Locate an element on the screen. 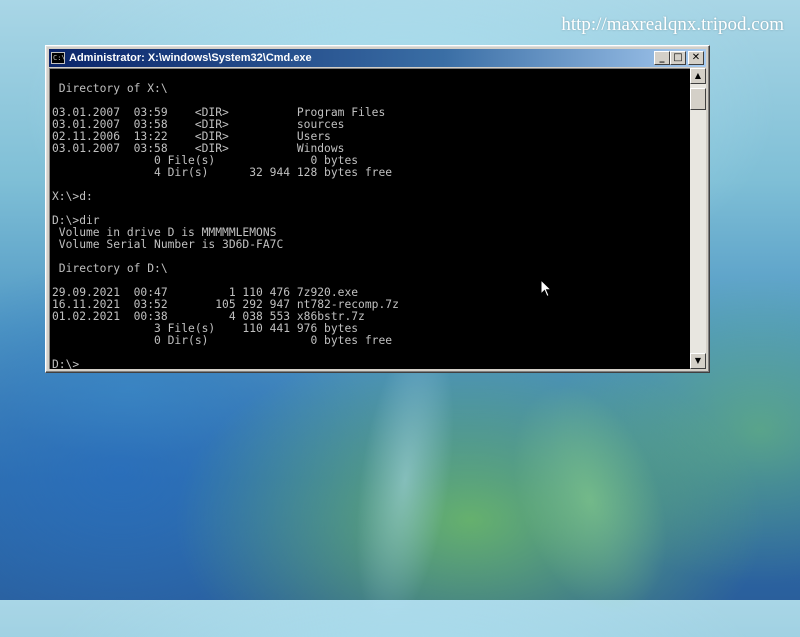 The width and height of the screenshot is (800, 637). caption-buttons: _ □ ✕ is located at coordinates (679, 58).